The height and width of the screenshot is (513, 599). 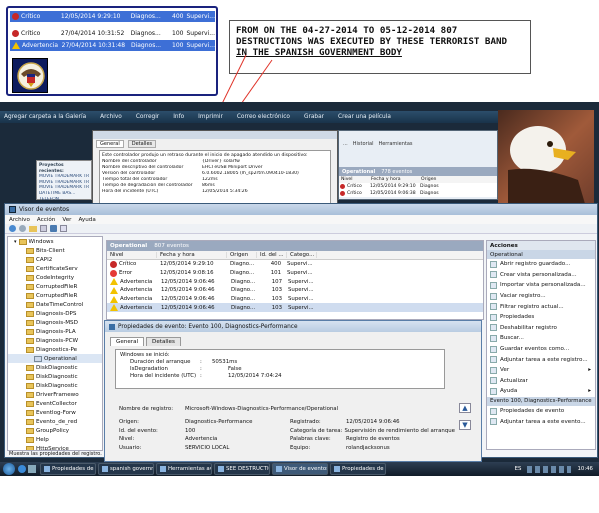 What do you see at coordinates (9, 469) in the screenshot?
I see `start-button` at bounding box center [9, 469].